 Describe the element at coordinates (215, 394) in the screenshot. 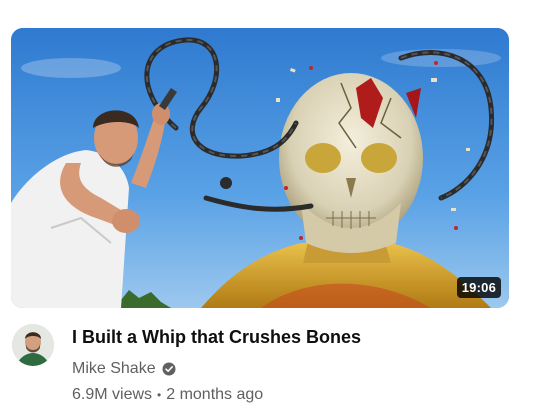

I see `upload-age: 2 months ago` at that location.